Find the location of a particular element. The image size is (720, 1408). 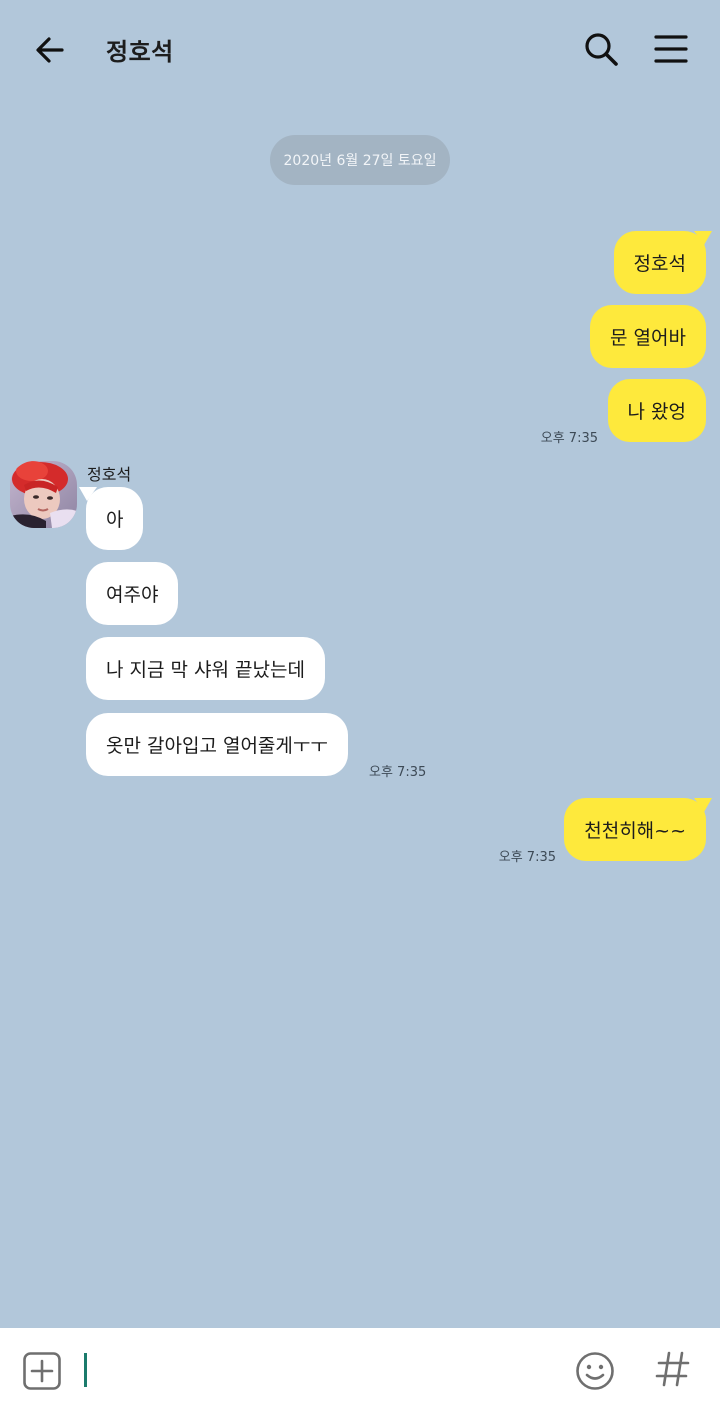

sender-name: 정호석 is located at coordinates (109, 474).